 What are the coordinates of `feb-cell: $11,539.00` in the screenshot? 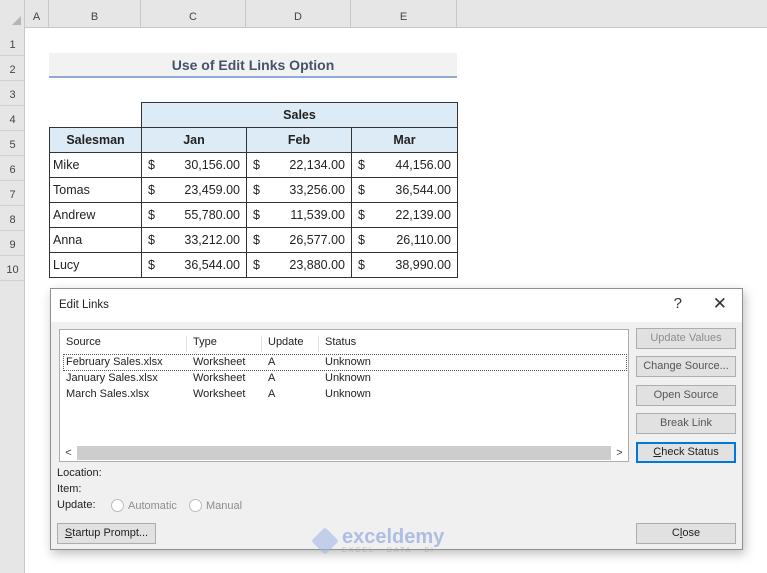 It's located at (299, 215).